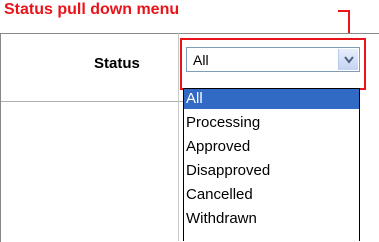 The image size is (379, 242). What do you see at coordinates (271, 147) in the screenshot?
I see `status-option-approved: Approved` at bounding box center [271, 147].